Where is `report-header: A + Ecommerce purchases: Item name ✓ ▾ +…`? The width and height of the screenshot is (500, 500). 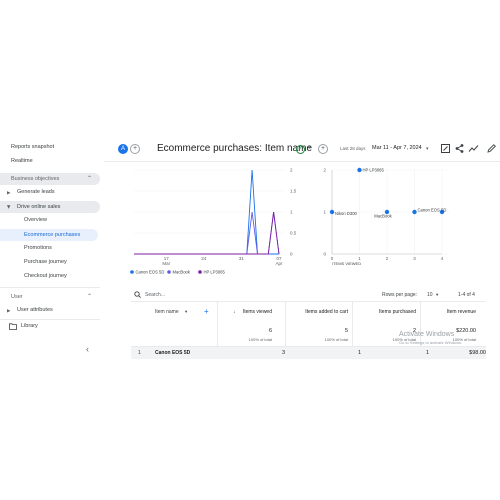
report-header: A + Ecommerce purchases: Item name ✓ ▾ +… is located at coordinates (302, 150).